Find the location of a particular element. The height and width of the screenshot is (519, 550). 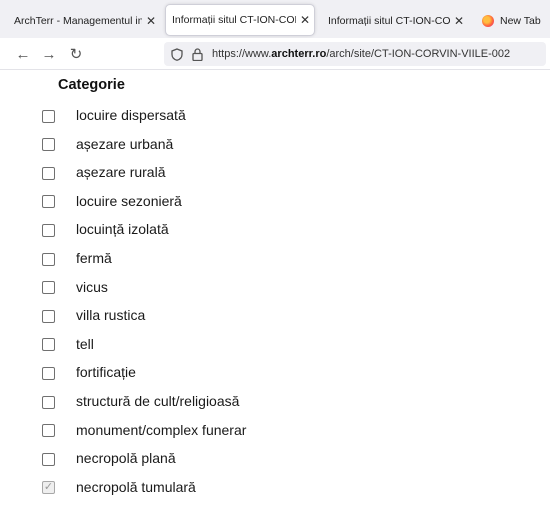

firefox-icon is located at coordinates (488, 21).